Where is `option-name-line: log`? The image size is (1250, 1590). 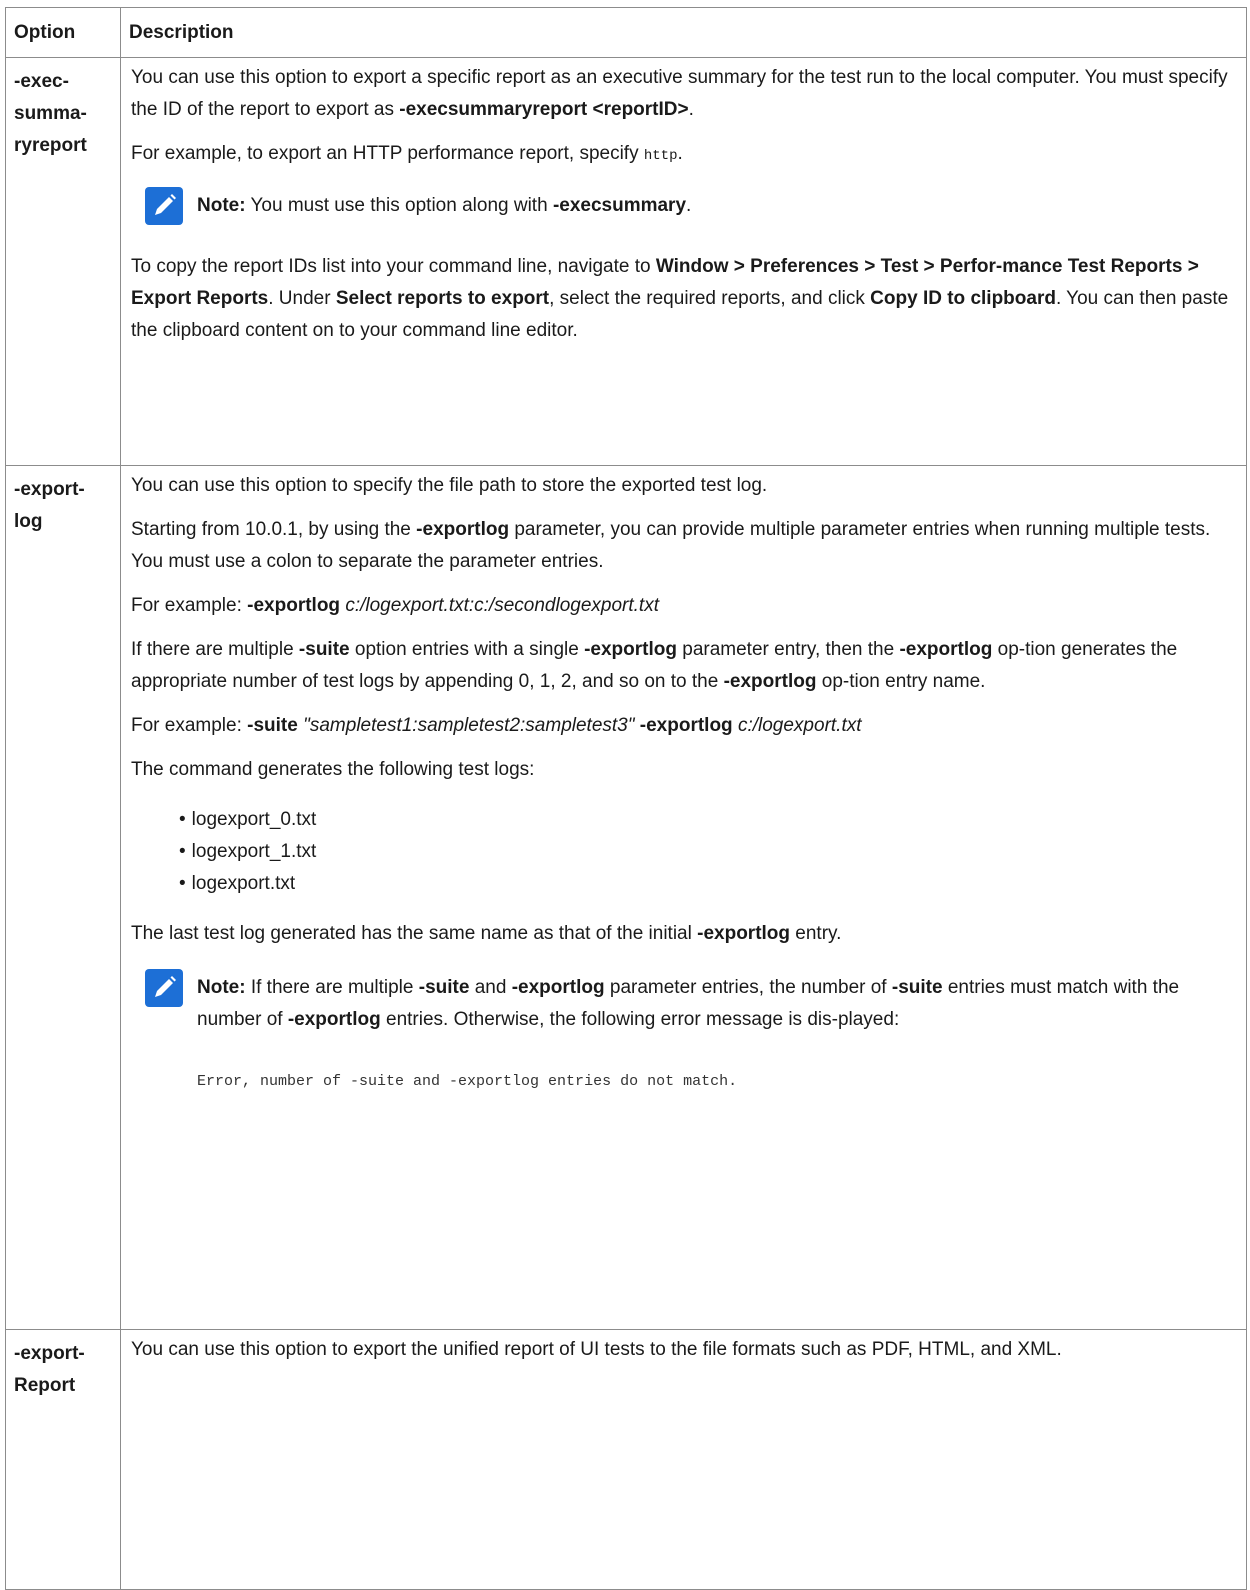 option-name-line: log is located at coordinates (28, 521).